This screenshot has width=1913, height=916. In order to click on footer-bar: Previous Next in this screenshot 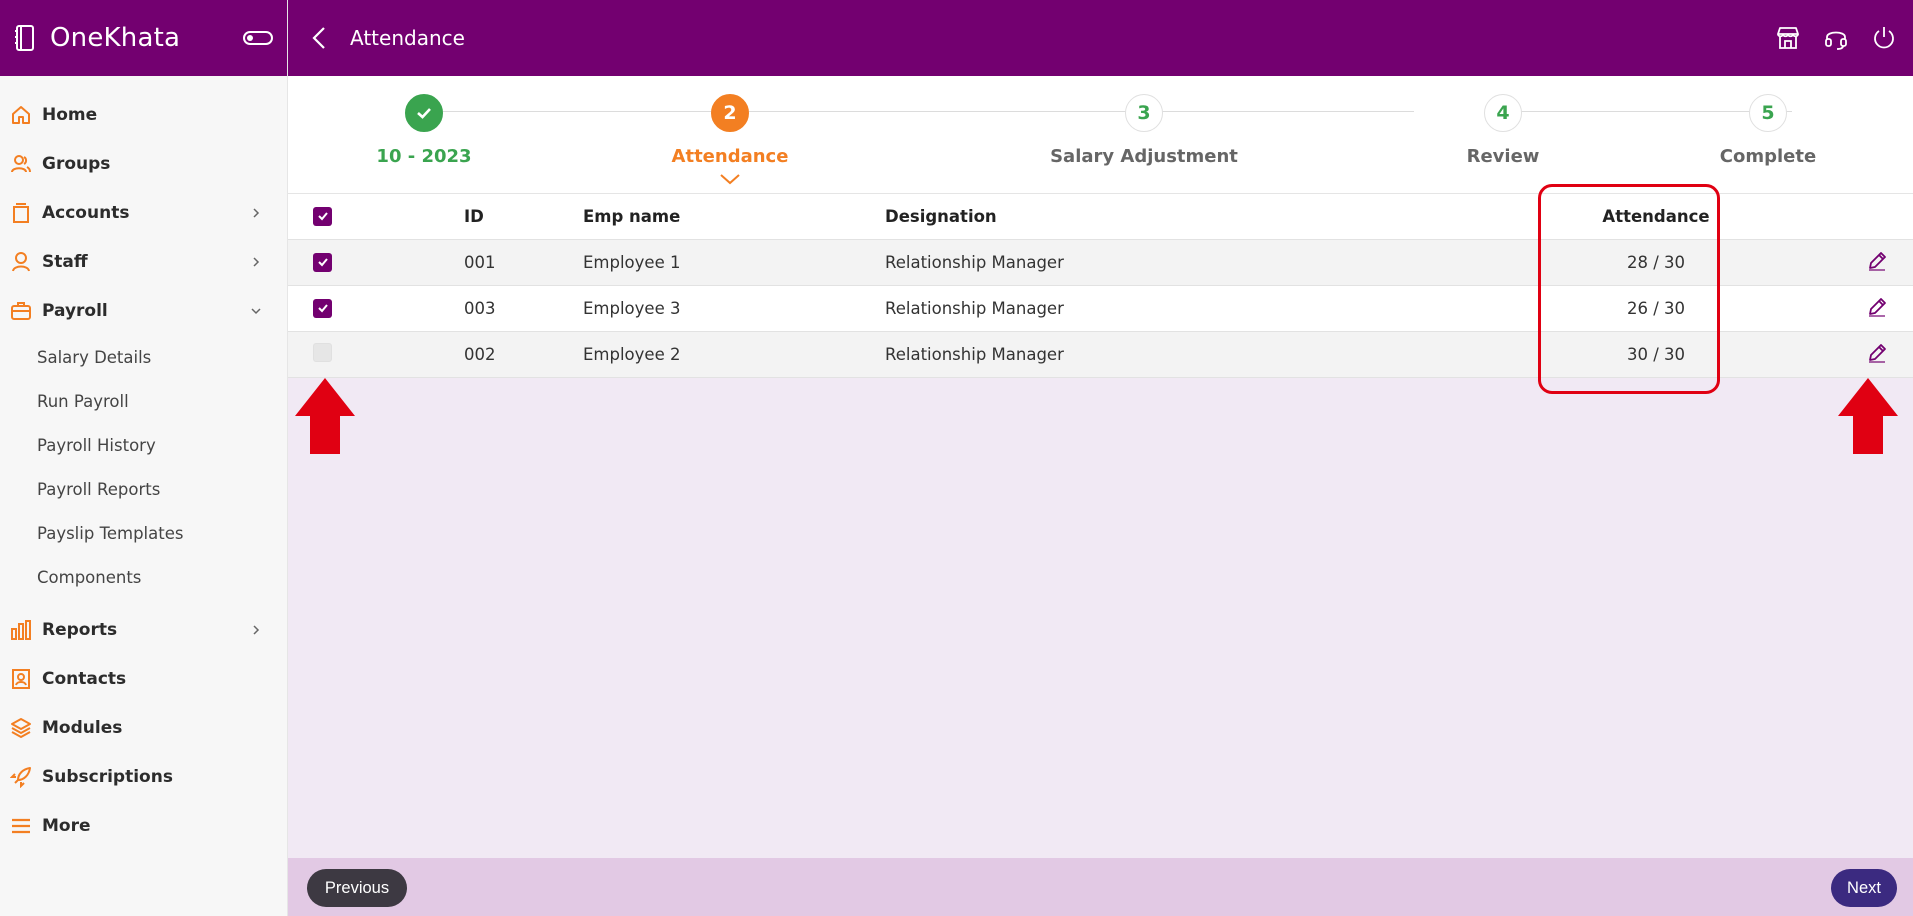, I will do `click(1100, 887)`.